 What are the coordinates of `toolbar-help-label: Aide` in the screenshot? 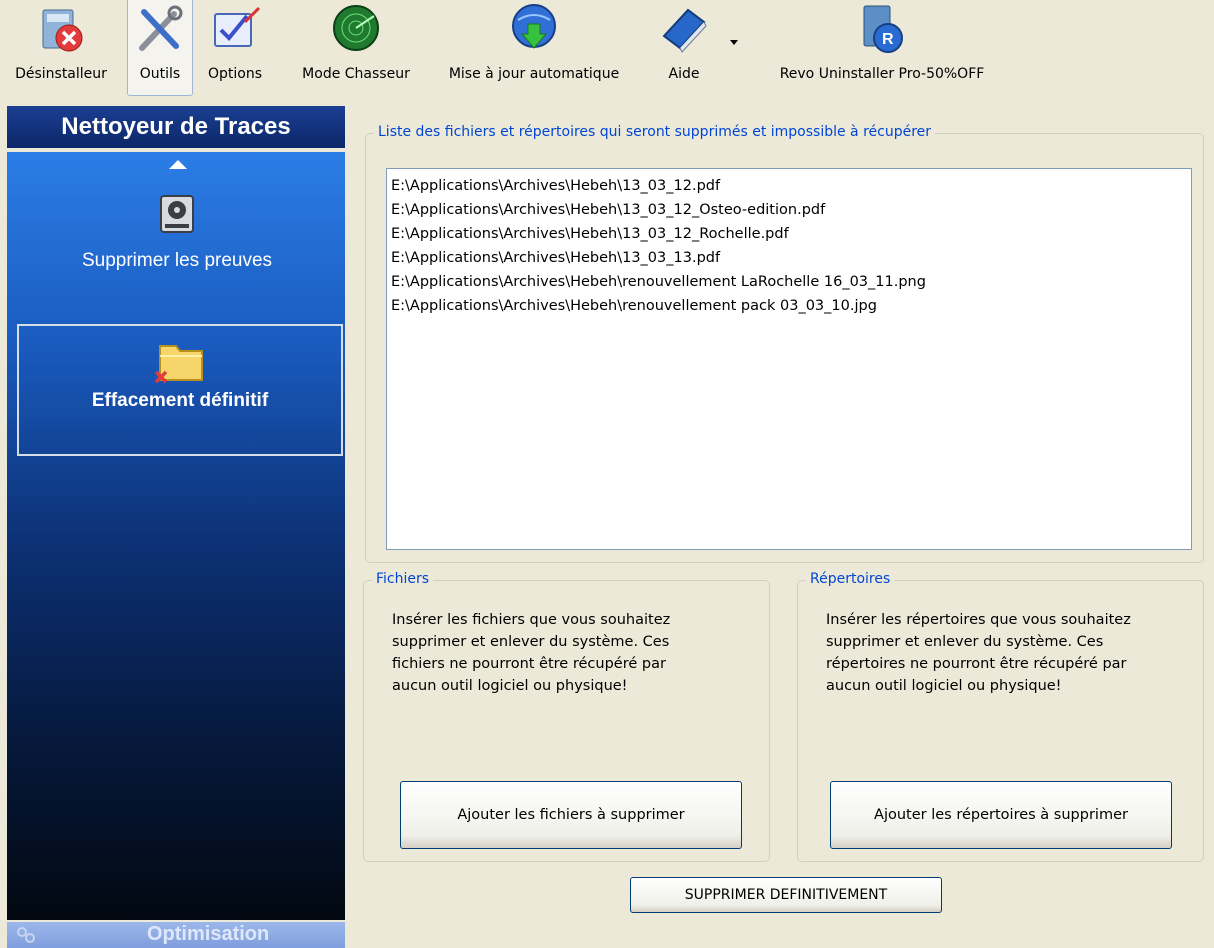 It's located at (684, 74).